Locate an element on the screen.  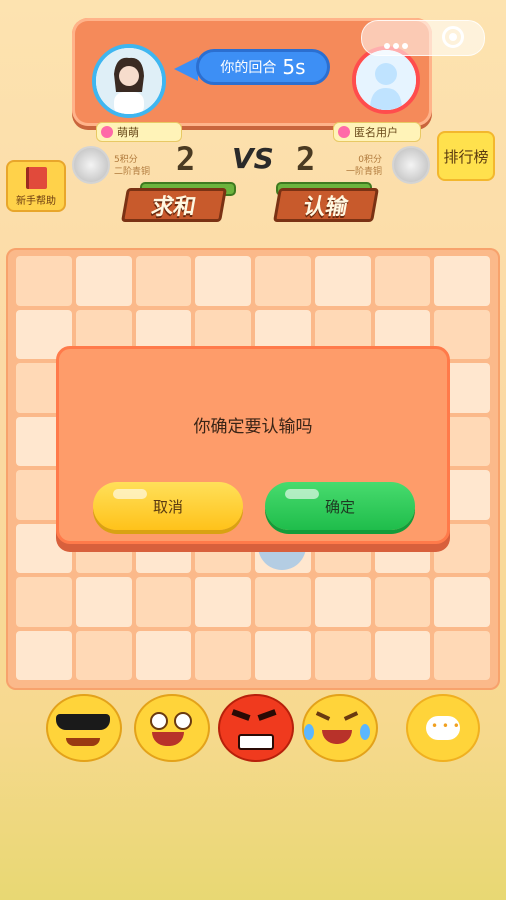
surrender-label: 认输 is located at coordinates (325, 207).